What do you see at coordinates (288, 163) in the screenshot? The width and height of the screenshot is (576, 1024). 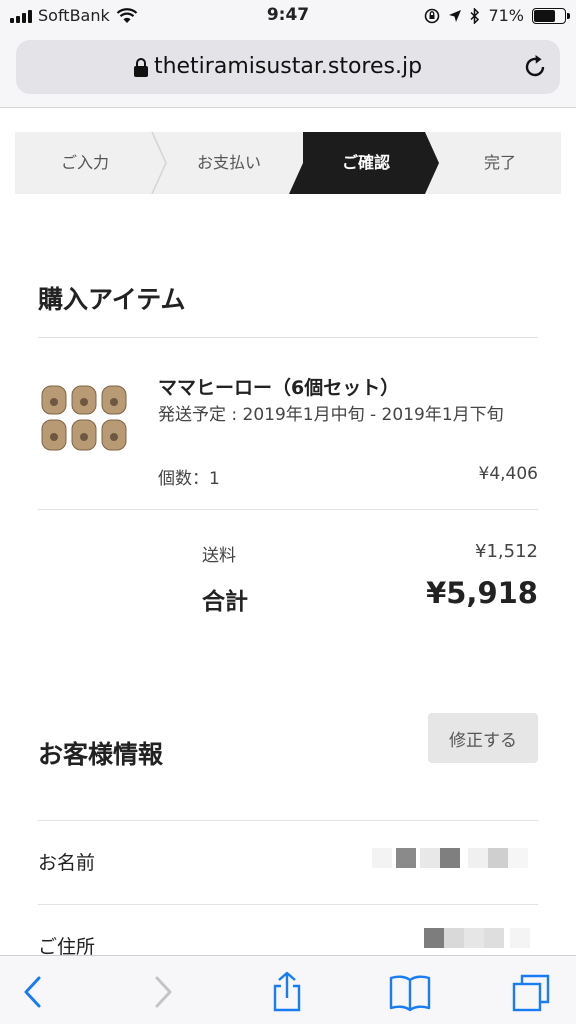 I see `checkout-steps: ご入力 お支払い ご確認 完了` at bounding box center [288, 163].